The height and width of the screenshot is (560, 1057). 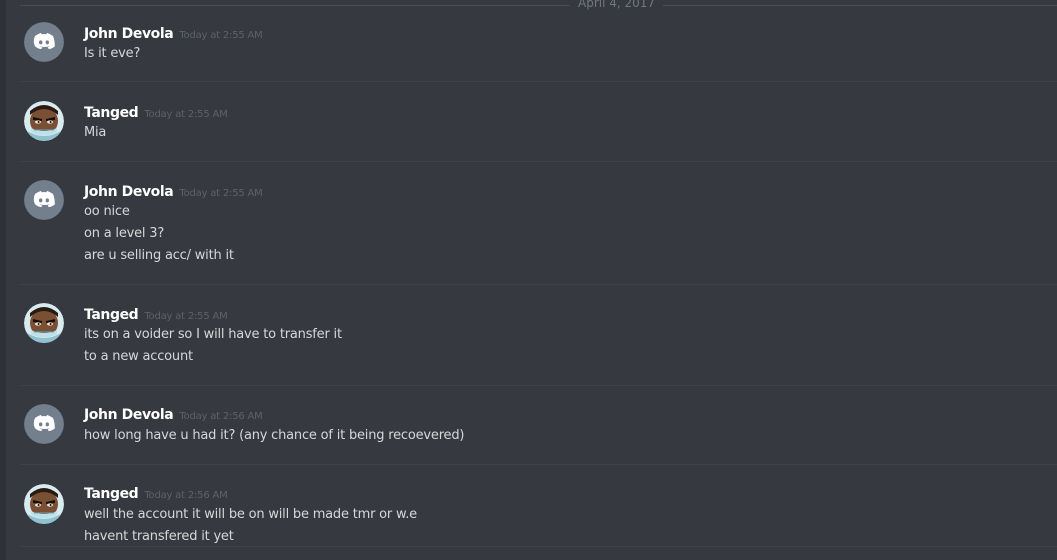 I want to click on message-line: are u selling acc/ with it, so click(x=159, y=255).